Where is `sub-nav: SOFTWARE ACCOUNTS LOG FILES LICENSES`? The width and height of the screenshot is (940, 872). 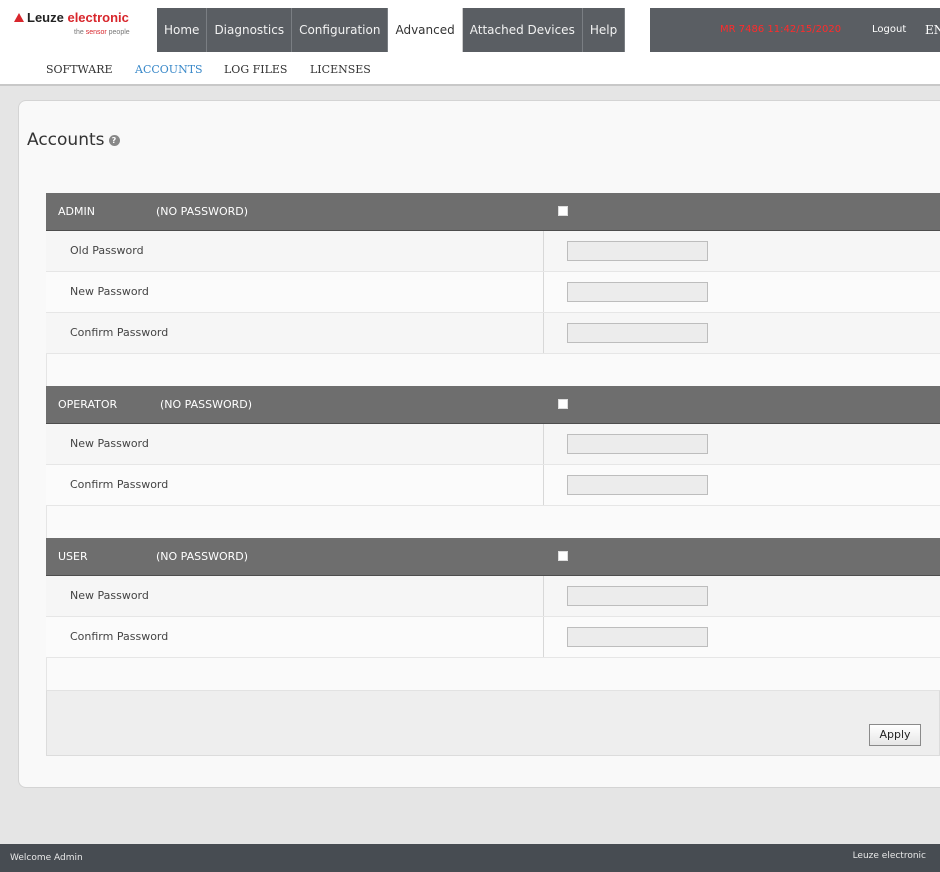
sub-nav: SOFTWARE ACCOUNTS LOG FILES LICENSES is located at coordinates (470, 69).